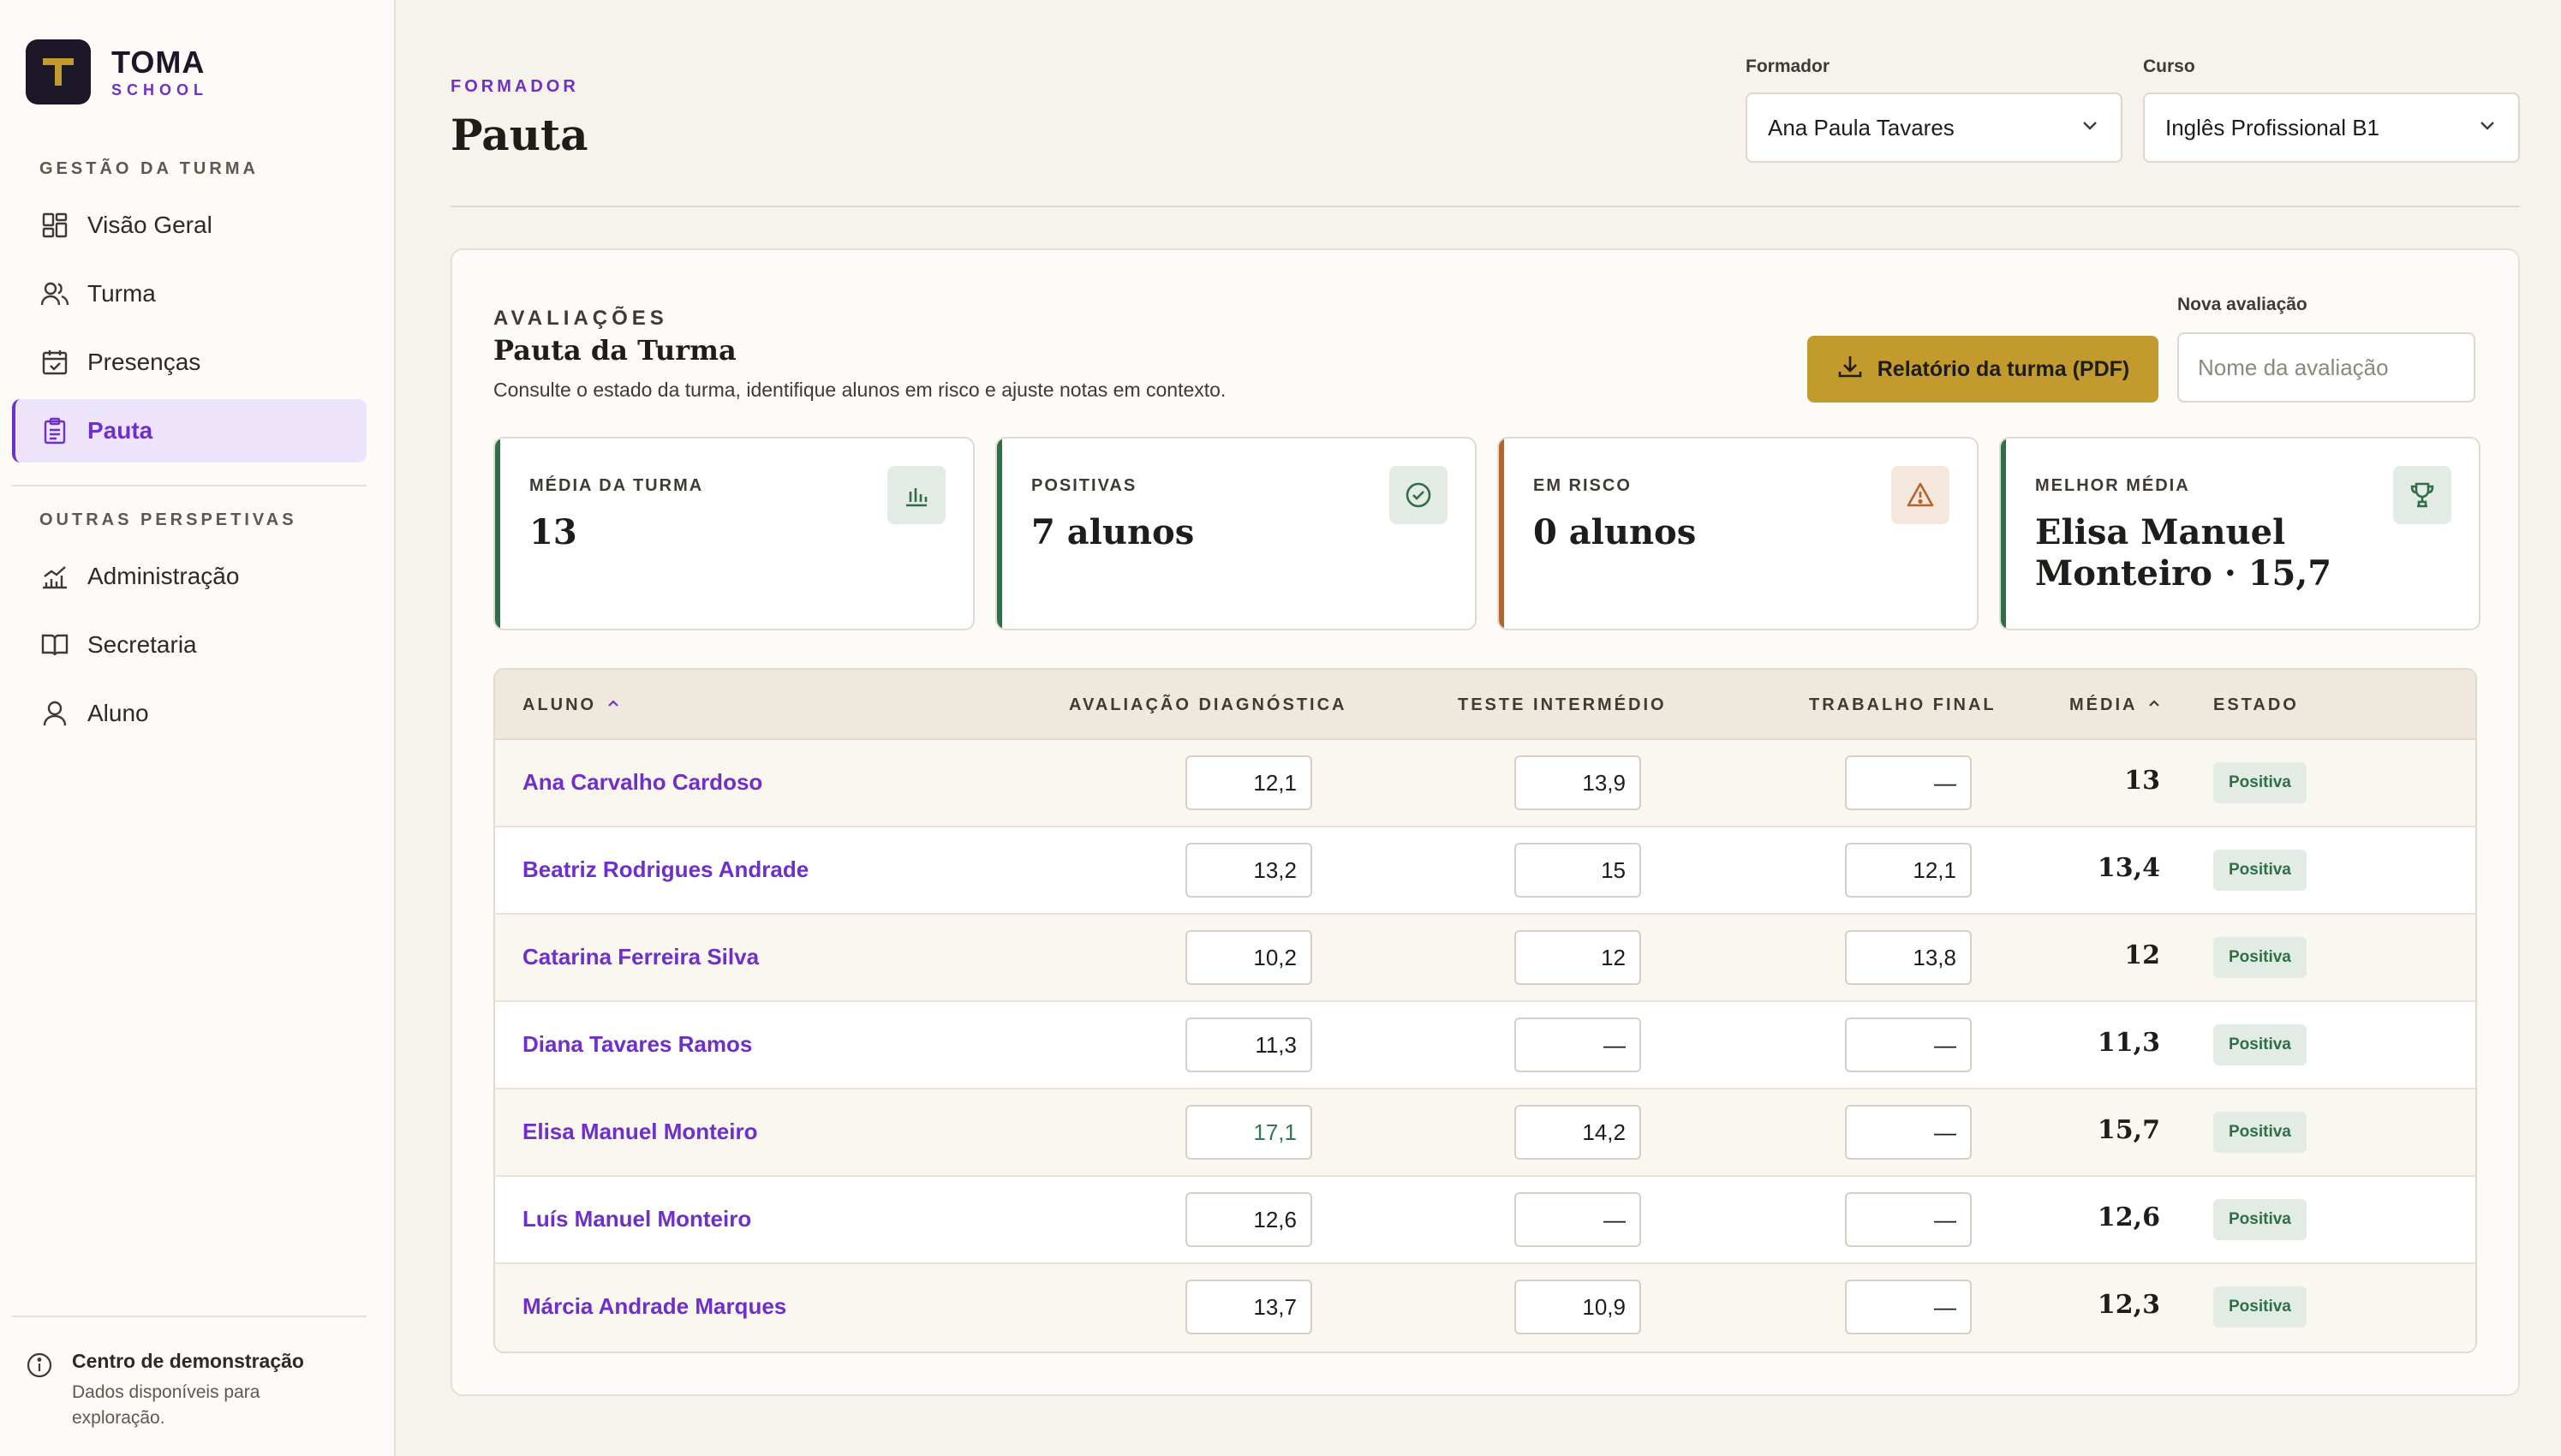  I want to click on trophy-icon, so click(2422, 495).